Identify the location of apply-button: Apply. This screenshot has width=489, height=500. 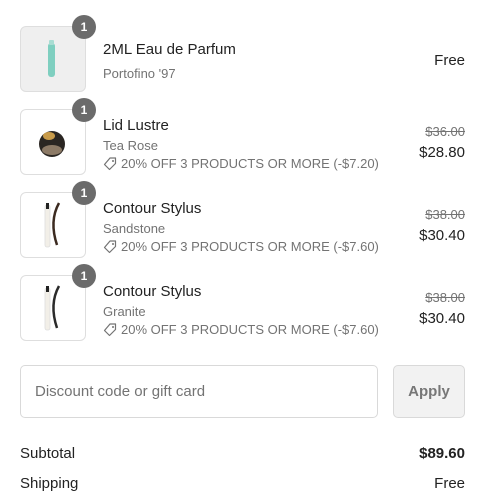
(429, 391).